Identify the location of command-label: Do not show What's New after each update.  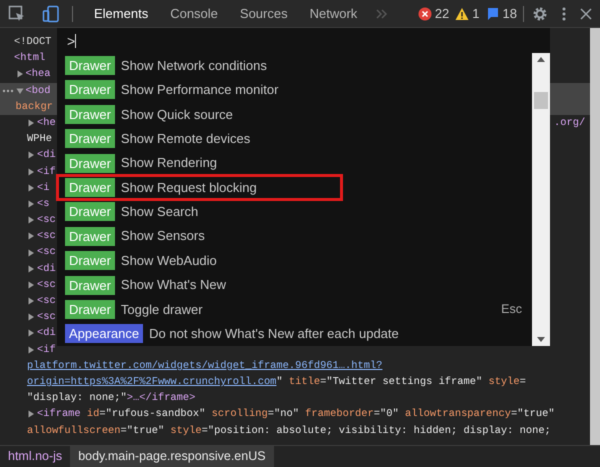
(274, 334).